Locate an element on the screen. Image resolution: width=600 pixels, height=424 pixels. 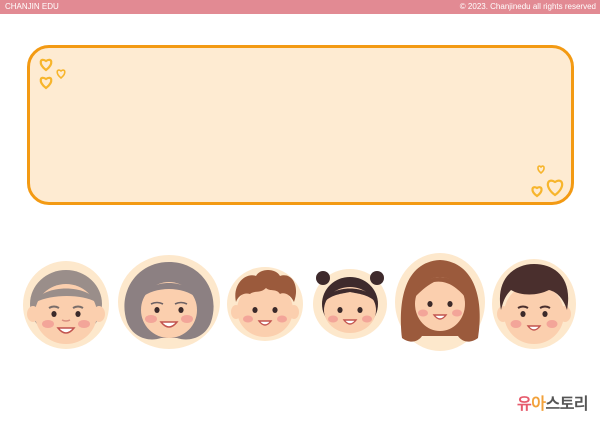
mother-face is located at coordinates (440, 302).